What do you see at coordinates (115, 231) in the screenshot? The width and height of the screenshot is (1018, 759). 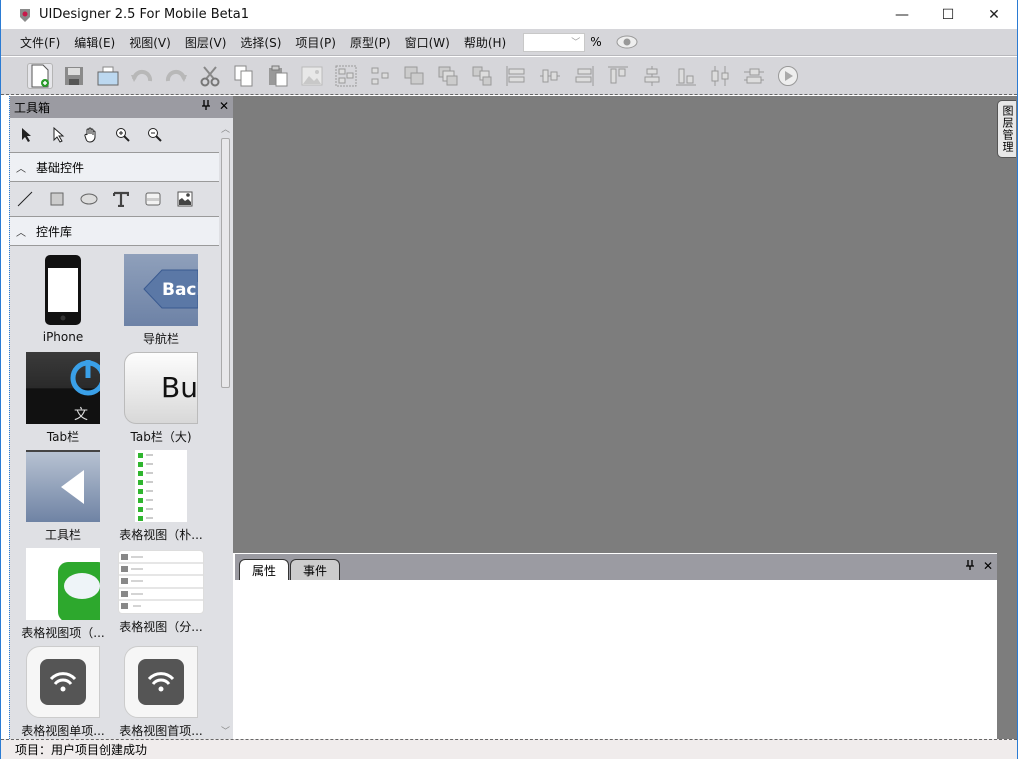 I see `section-control-library: ︿ 控件库` at bounding box center [115, 231].